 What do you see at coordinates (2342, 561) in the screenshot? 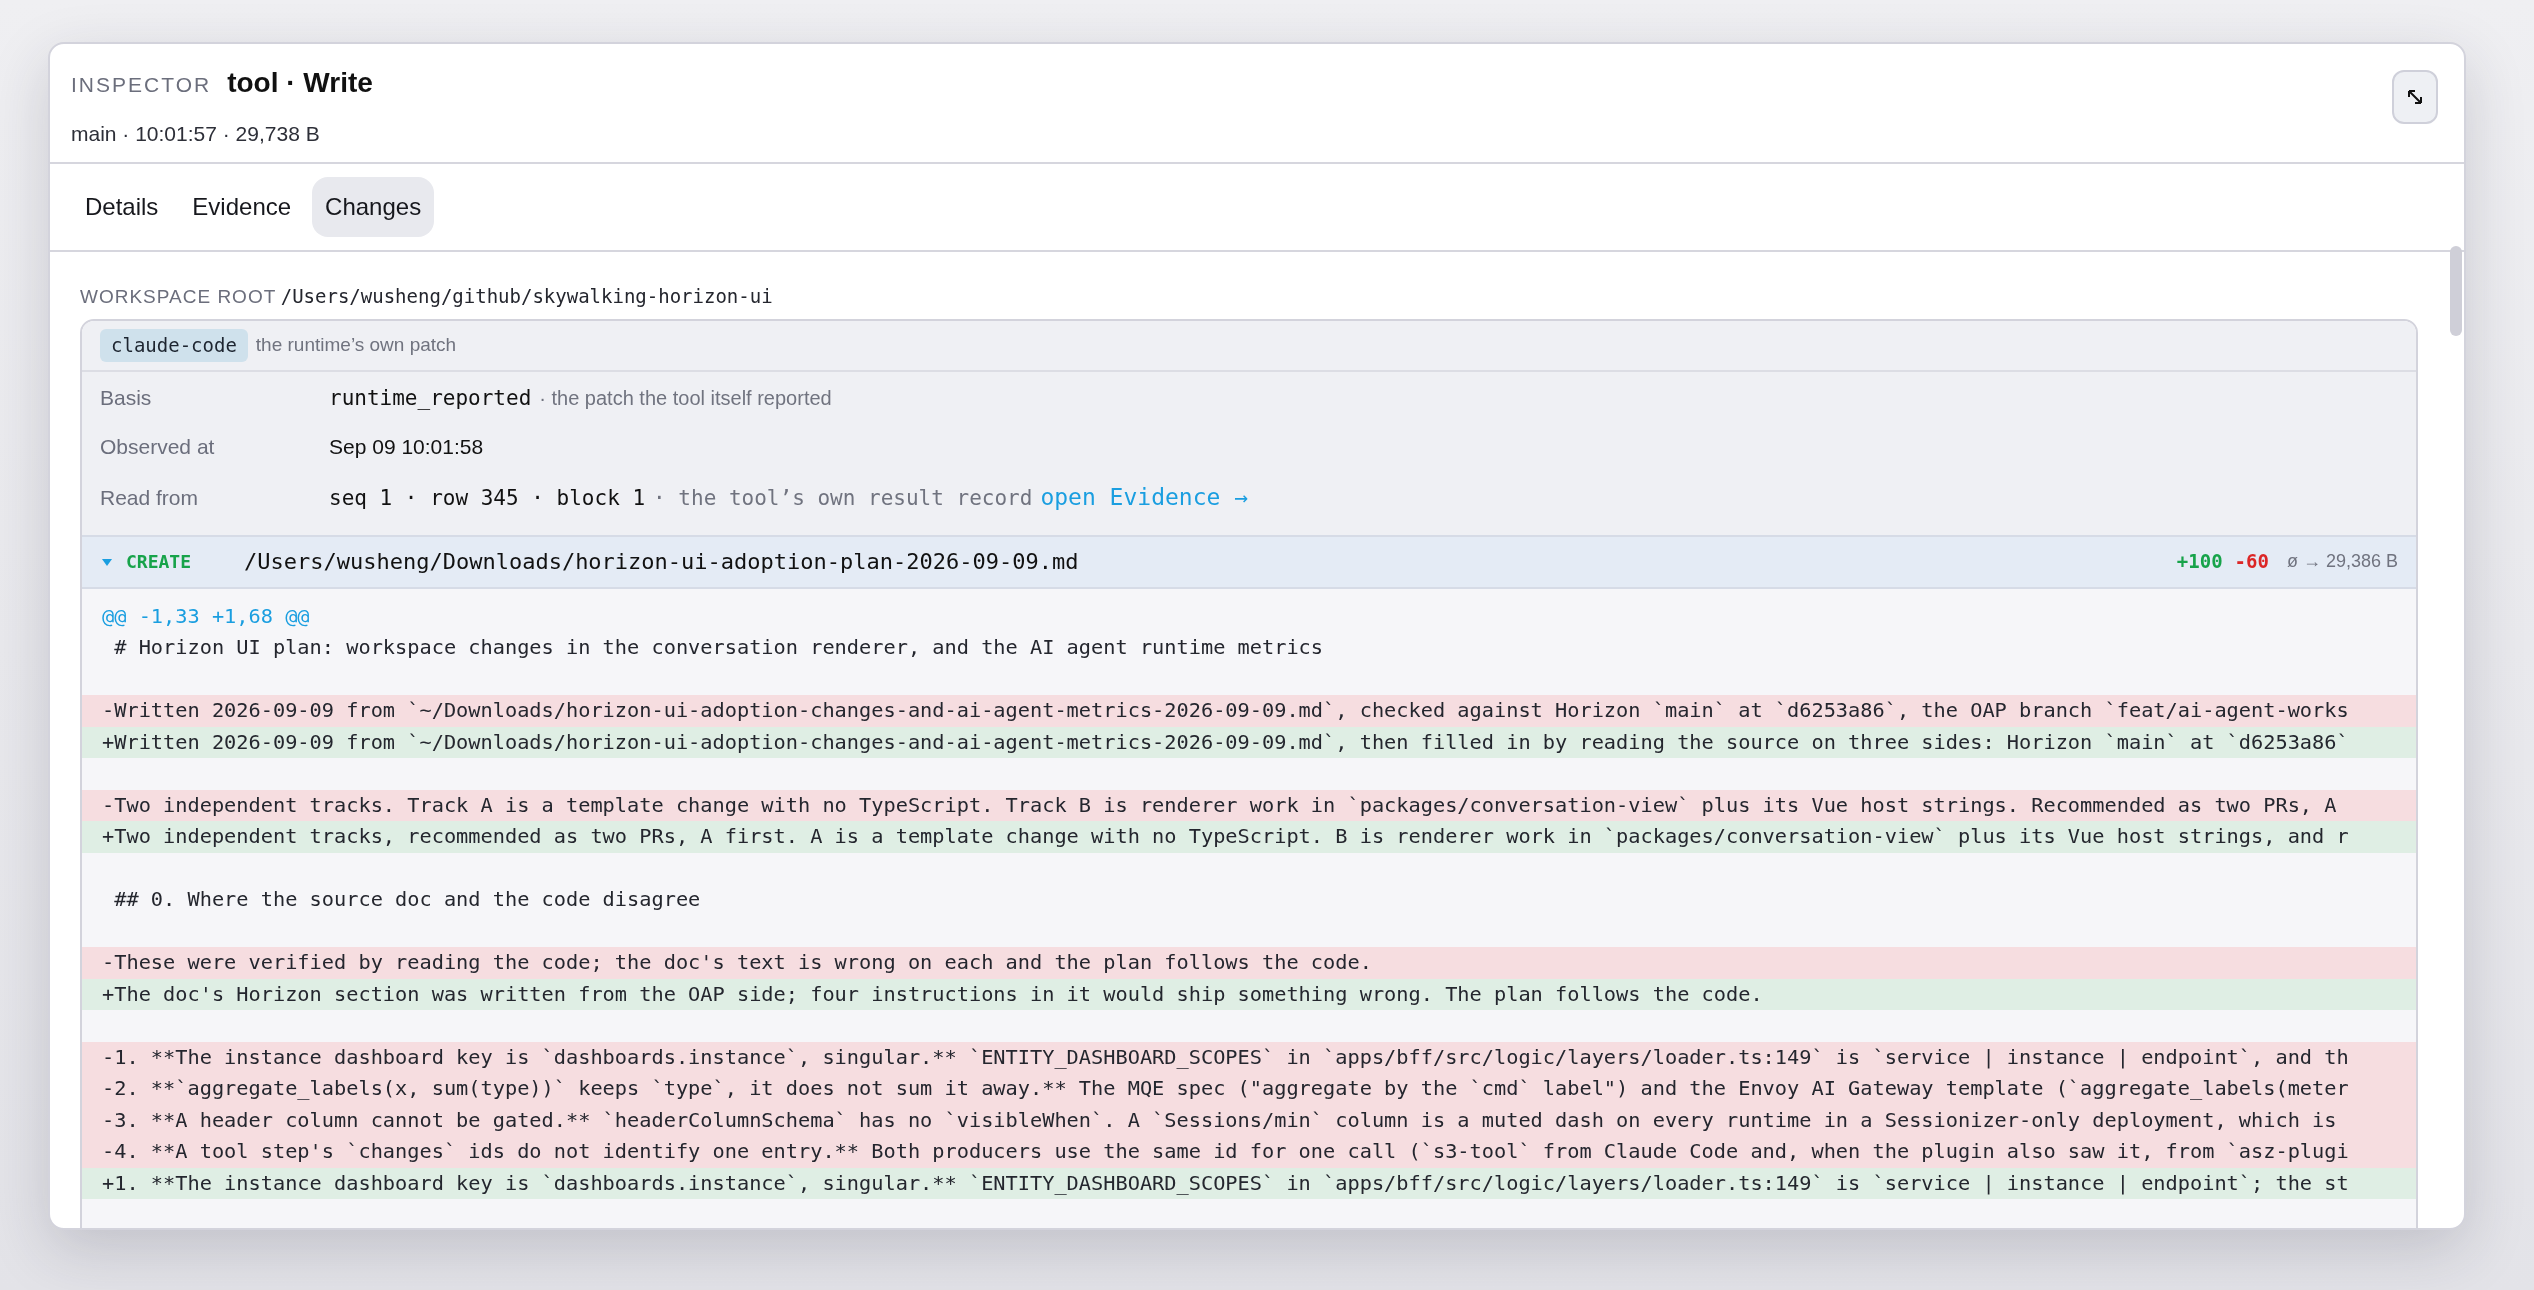
I see `file-size: ø → 29,386 B` at bounding box center [2342, 561].